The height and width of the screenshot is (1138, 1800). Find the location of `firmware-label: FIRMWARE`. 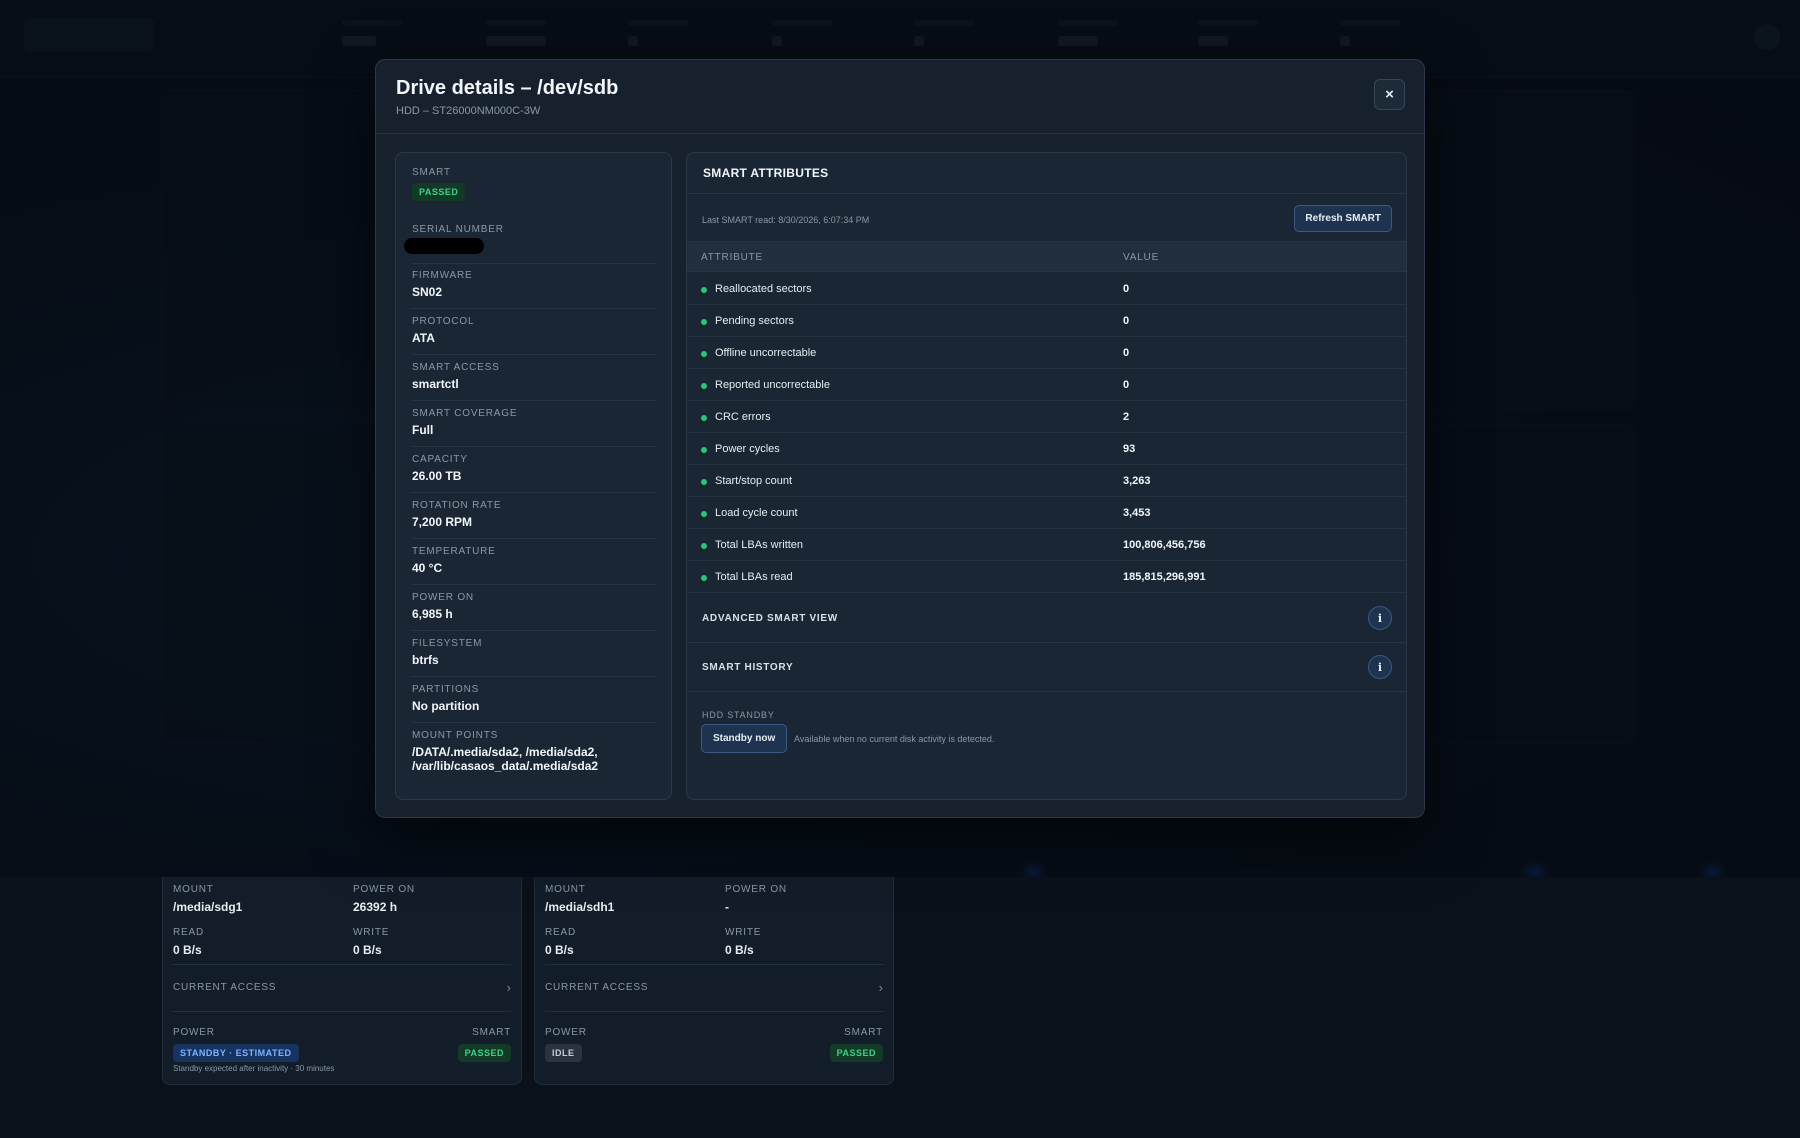

firmware-label: FIRMWARE is located at coordinates (442, 275).